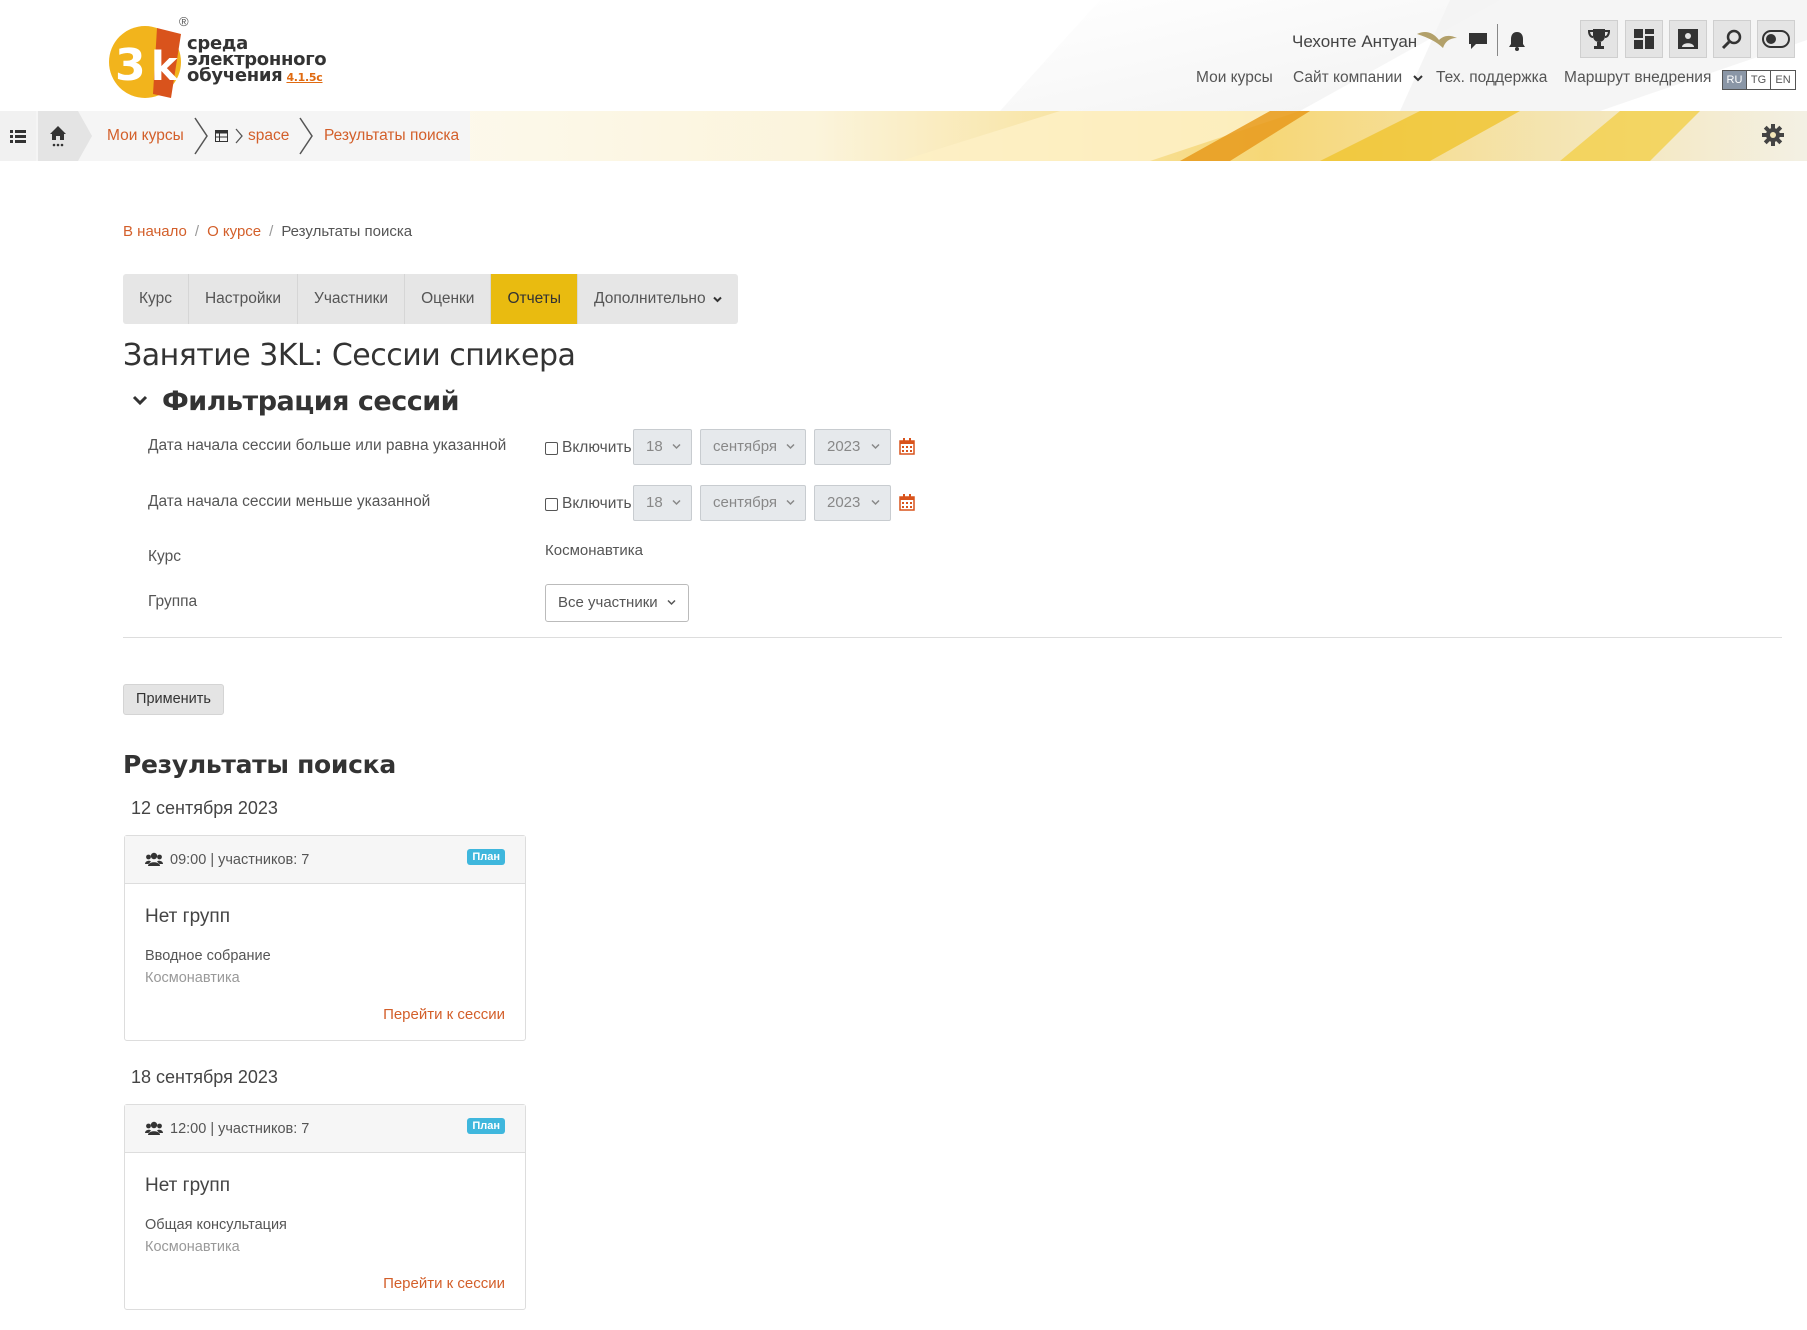 The width and height of the screenshot is (1807, 1330). Describe the element at coordinates (85, 136) in the screenshot. I see `crumb-arrow` at that location.